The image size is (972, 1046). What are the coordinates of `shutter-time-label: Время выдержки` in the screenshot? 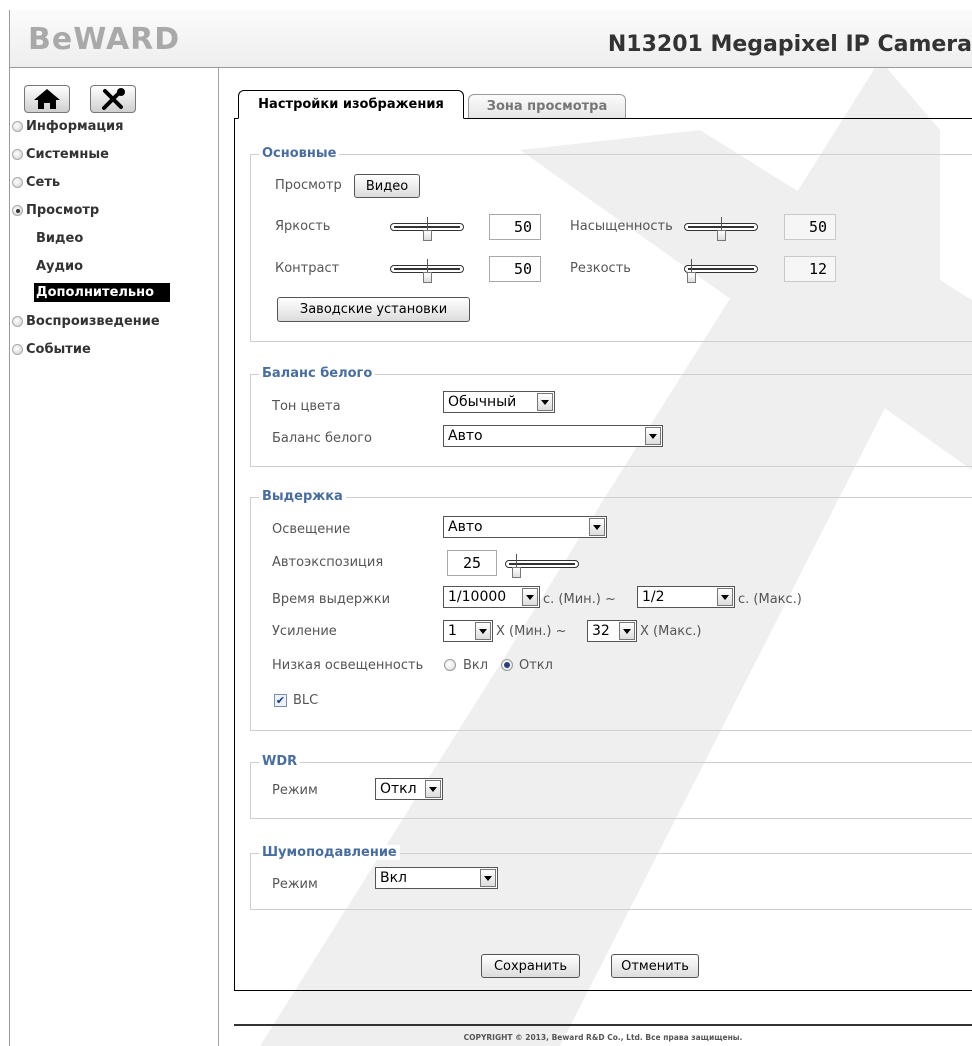 It's located at (331, 599).